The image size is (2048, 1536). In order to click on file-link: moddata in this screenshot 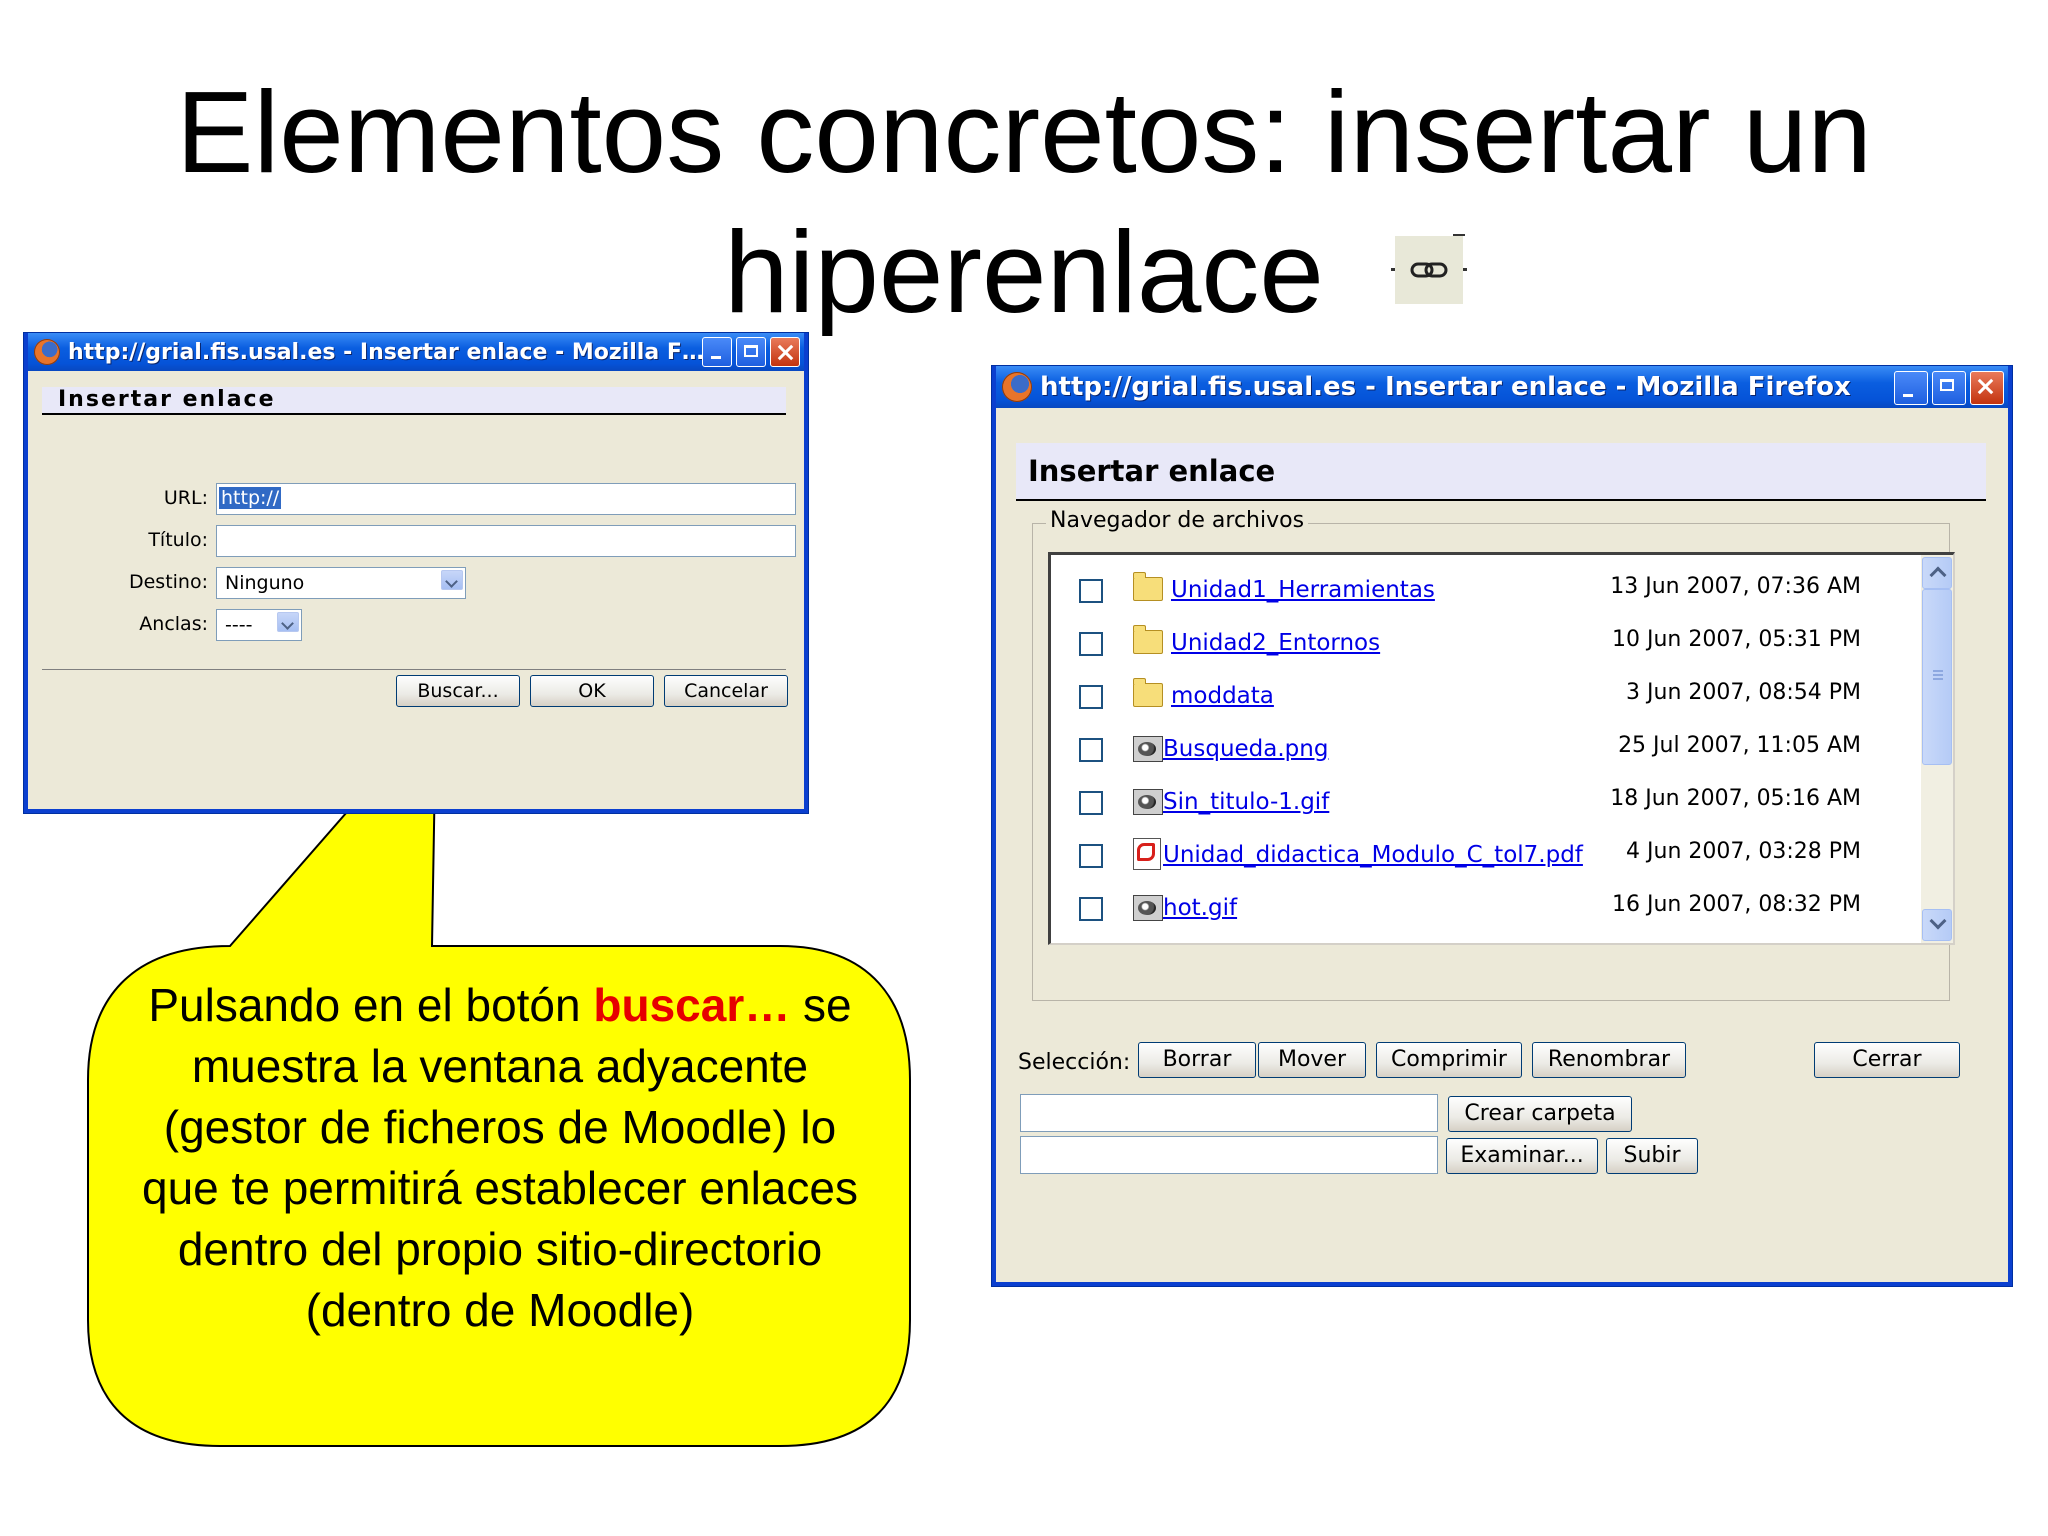, I will do `click(1222, 696)`.